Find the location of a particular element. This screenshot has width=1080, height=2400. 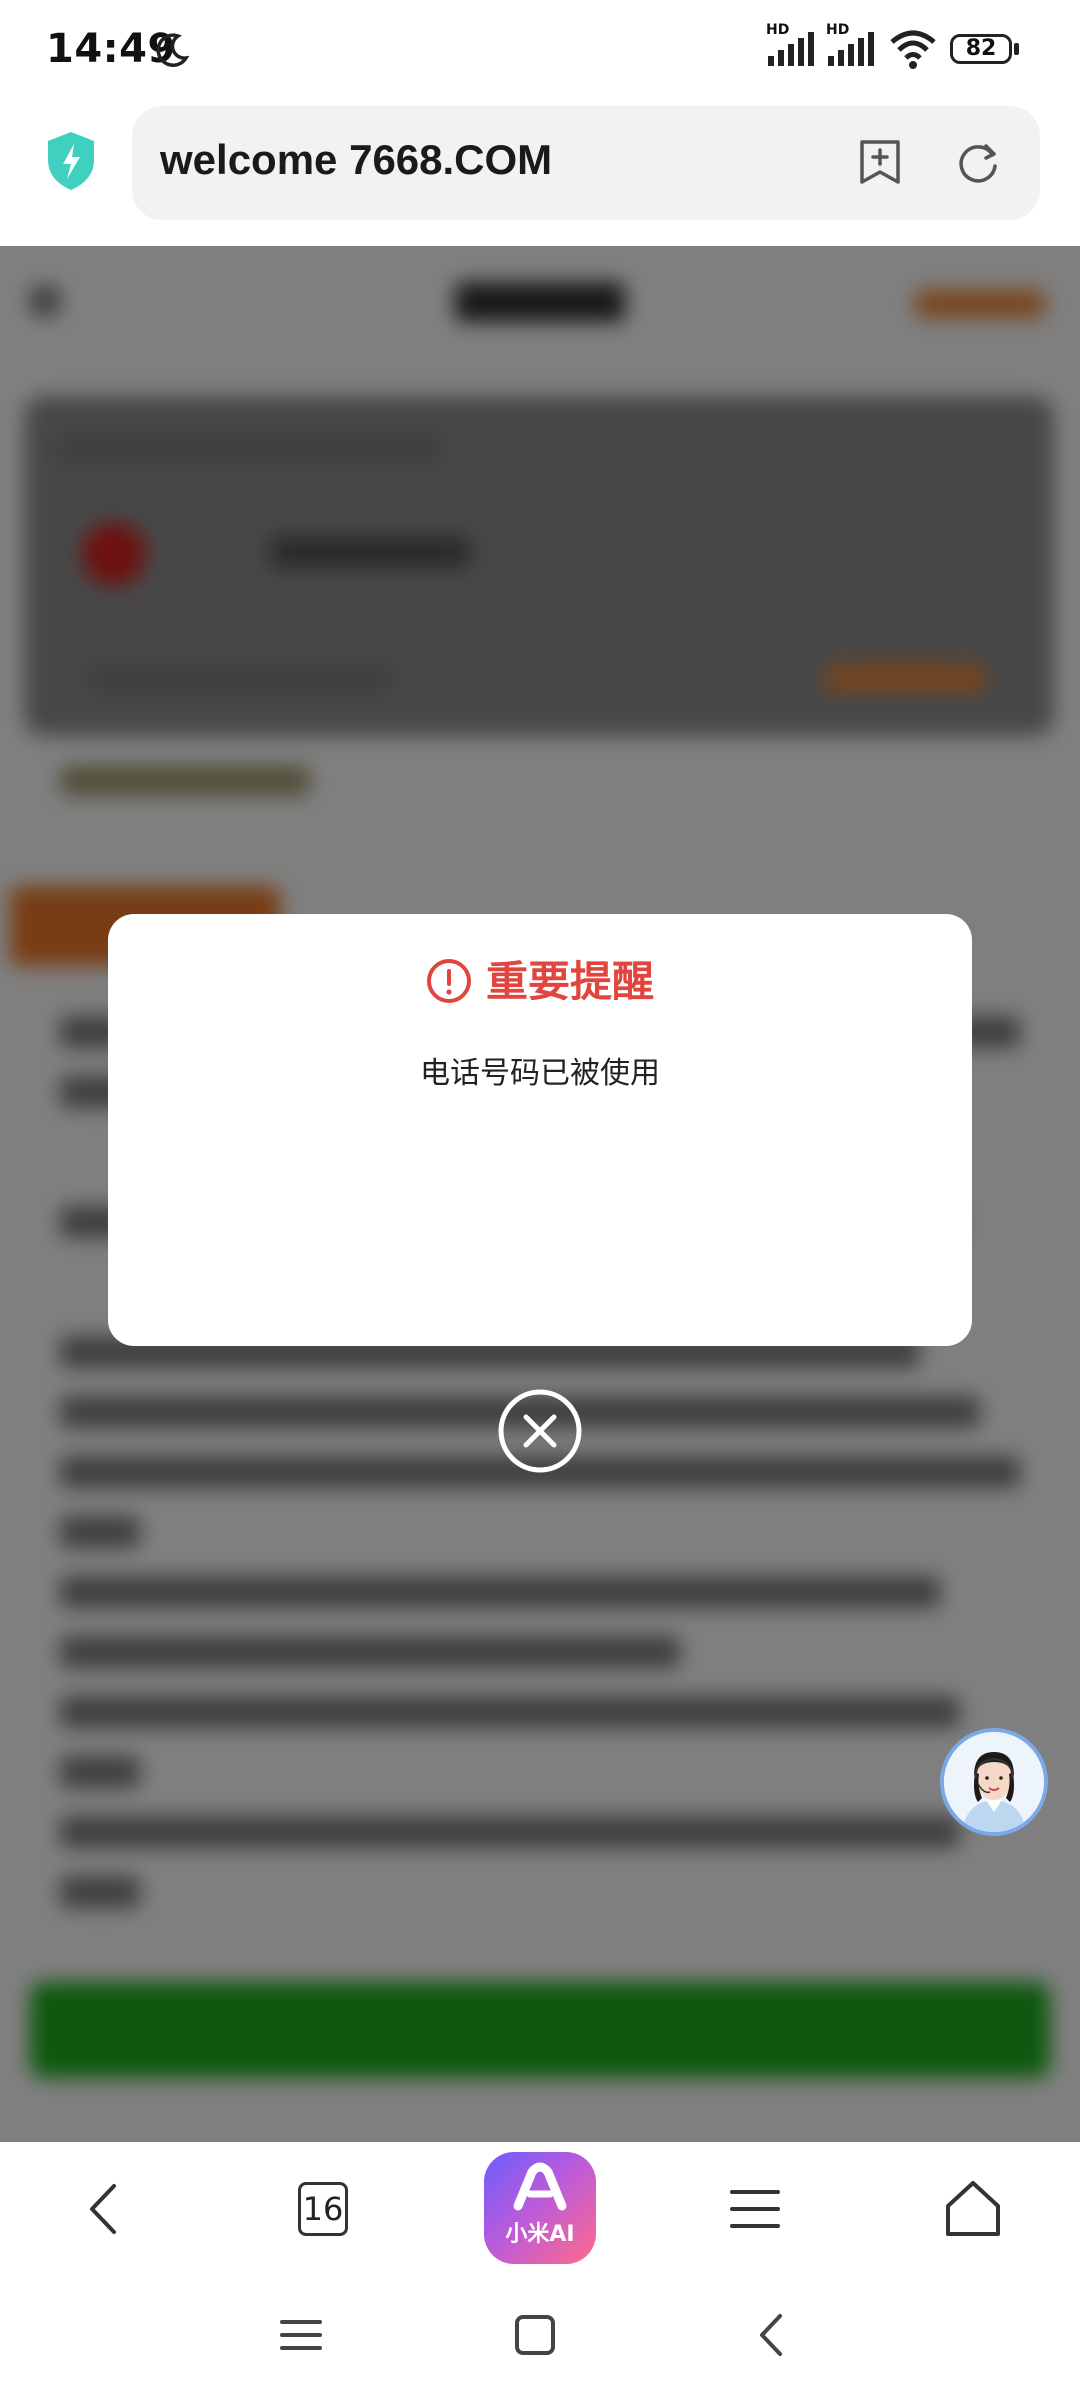

exclamation-circle-icon is located at coordinates (448, 981).